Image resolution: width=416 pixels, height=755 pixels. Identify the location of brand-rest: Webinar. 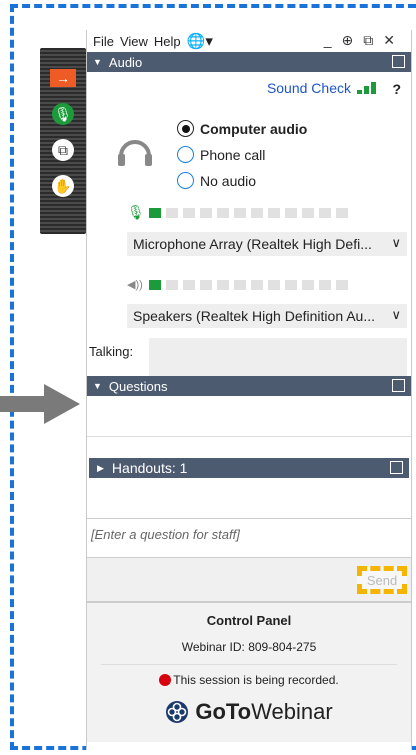
(292, 711).